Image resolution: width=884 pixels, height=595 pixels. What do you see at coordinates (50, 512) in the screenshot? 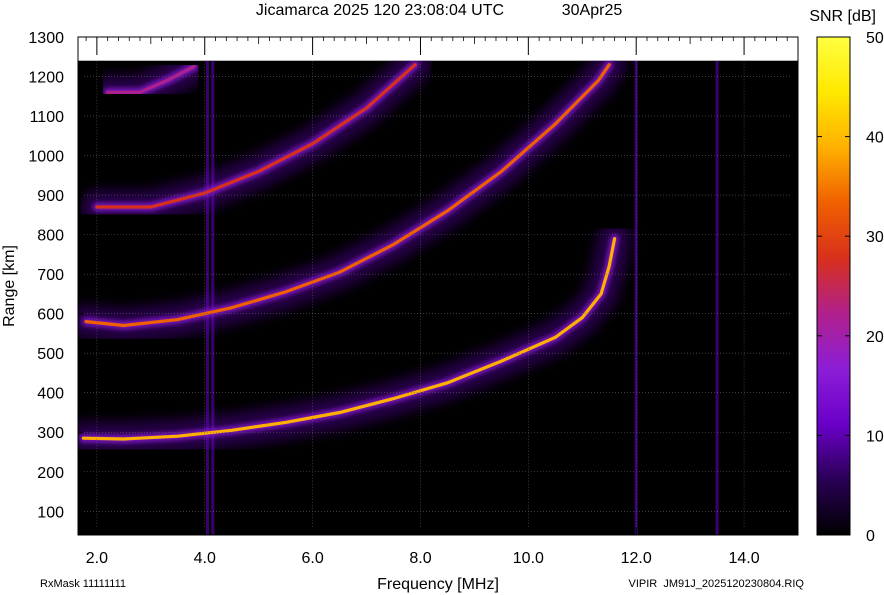
I see `y-tick-label: 100` at bounding box center [50, 512].